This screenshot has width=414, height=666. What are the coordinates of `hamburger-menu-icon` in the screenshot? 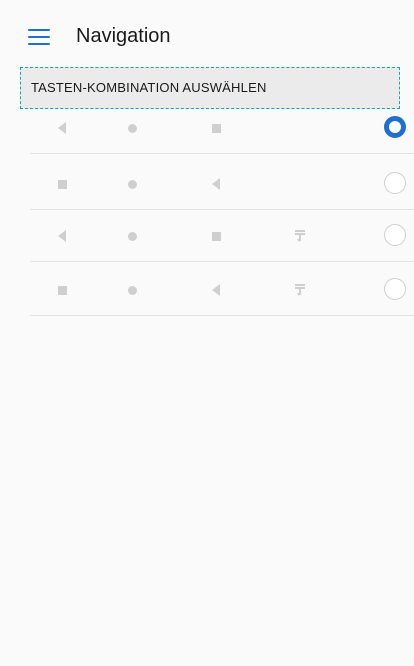 It's located at (39, 37).